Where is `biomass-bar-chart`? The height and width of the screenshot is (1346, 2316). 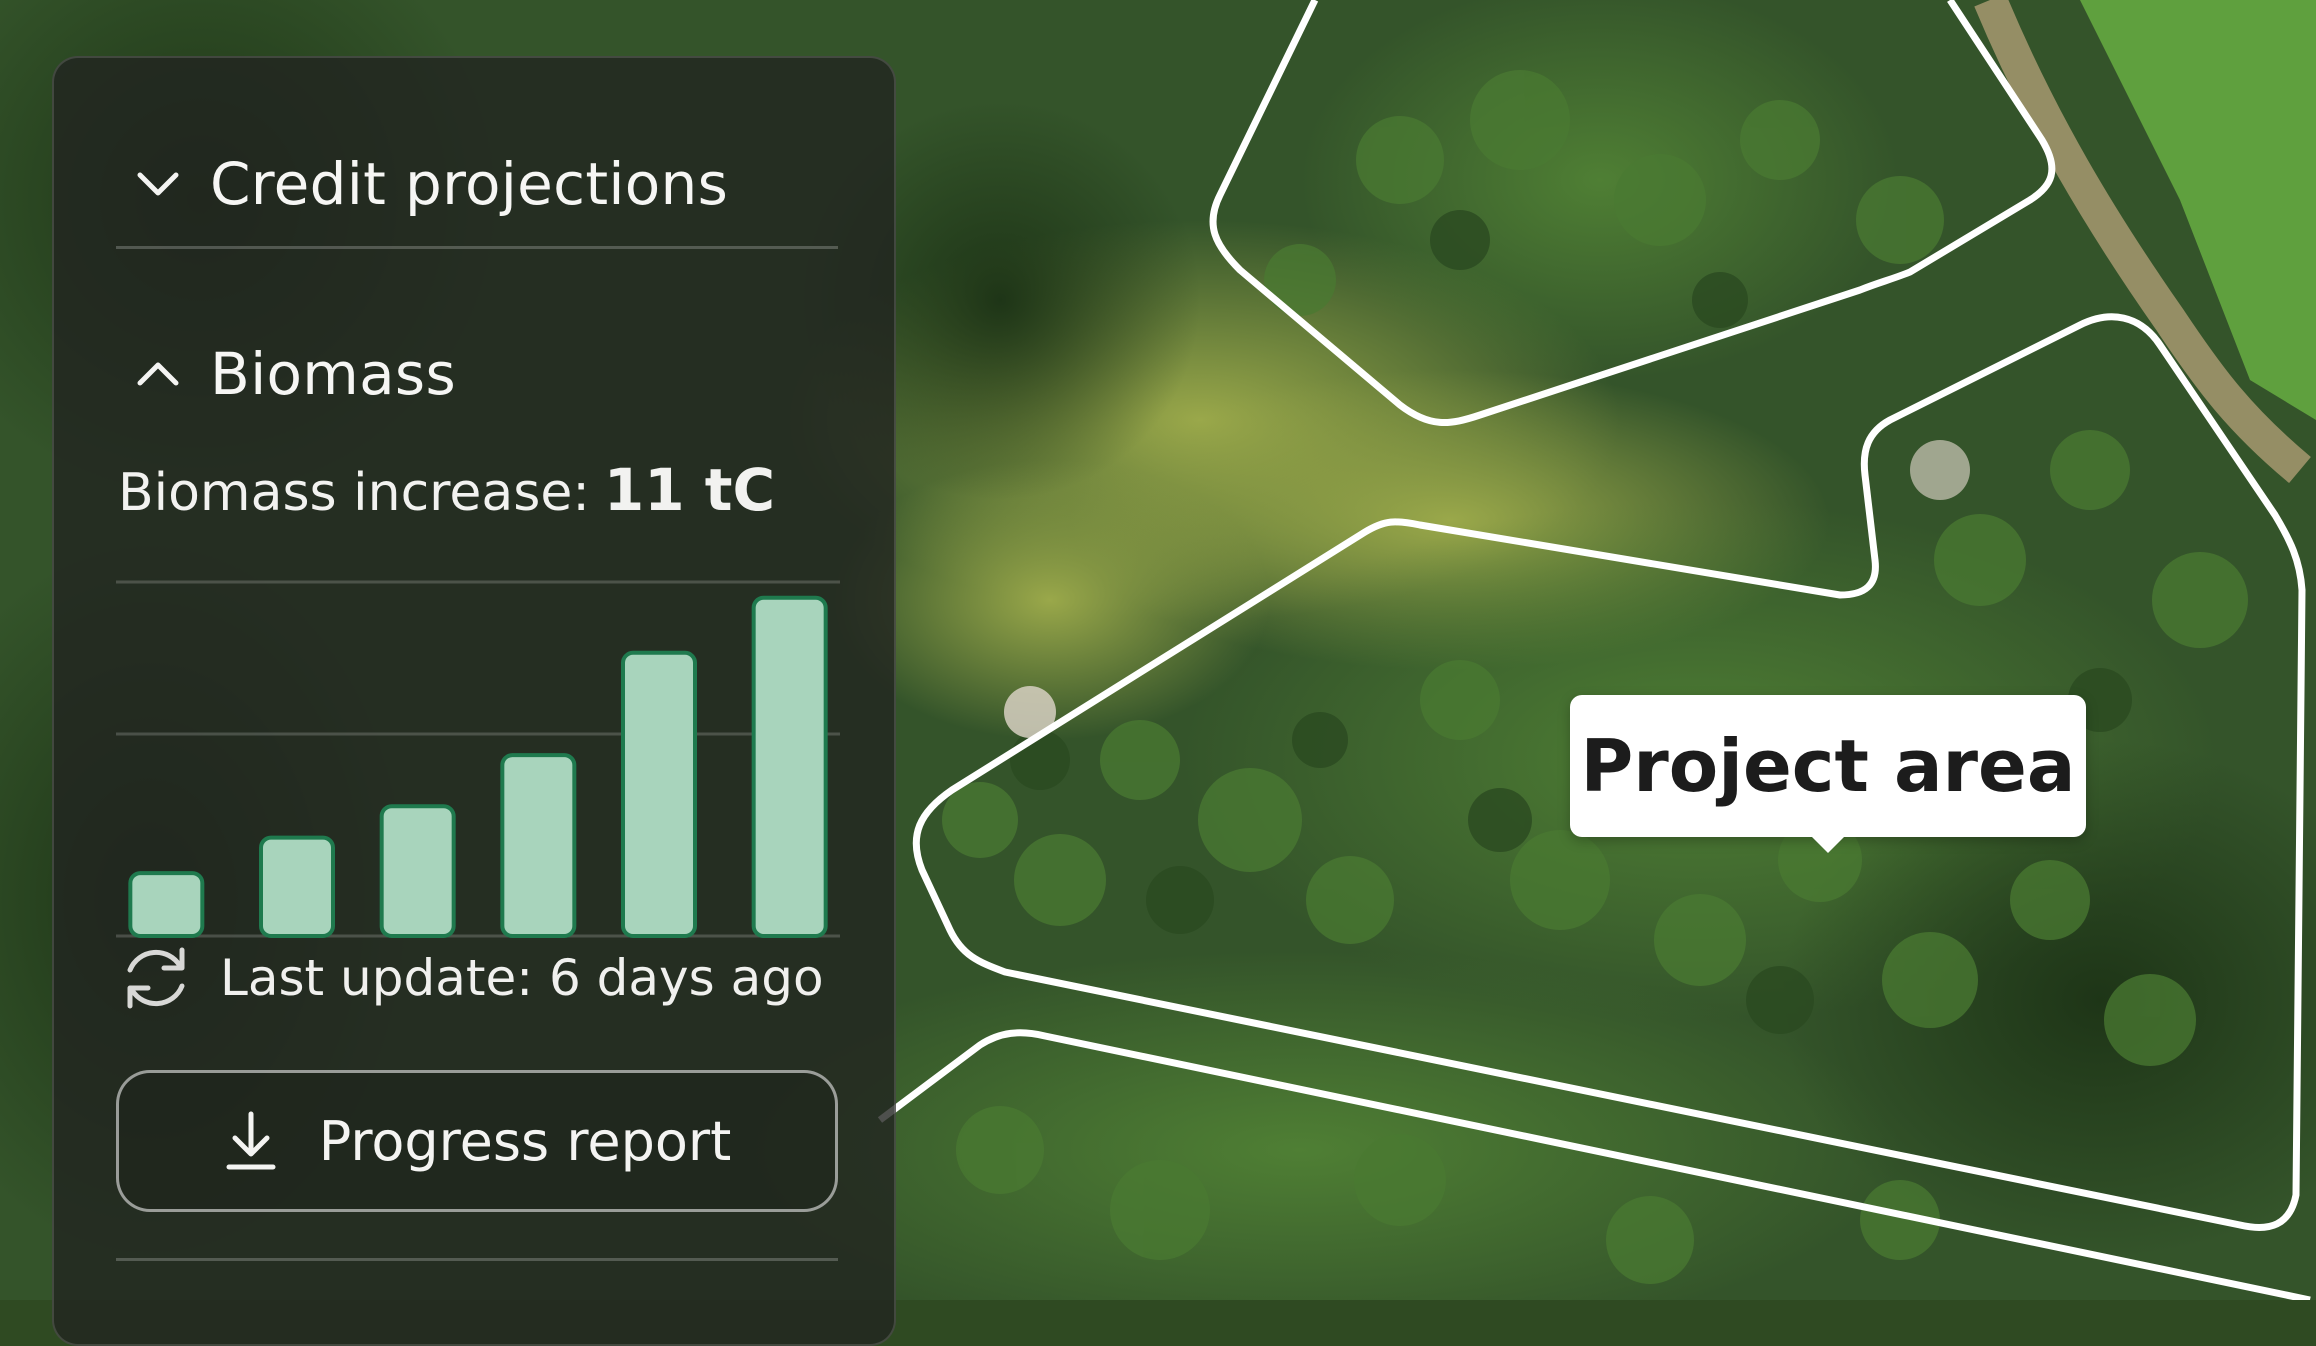
biomass-bar-chart is located at coordinates (478, 759).